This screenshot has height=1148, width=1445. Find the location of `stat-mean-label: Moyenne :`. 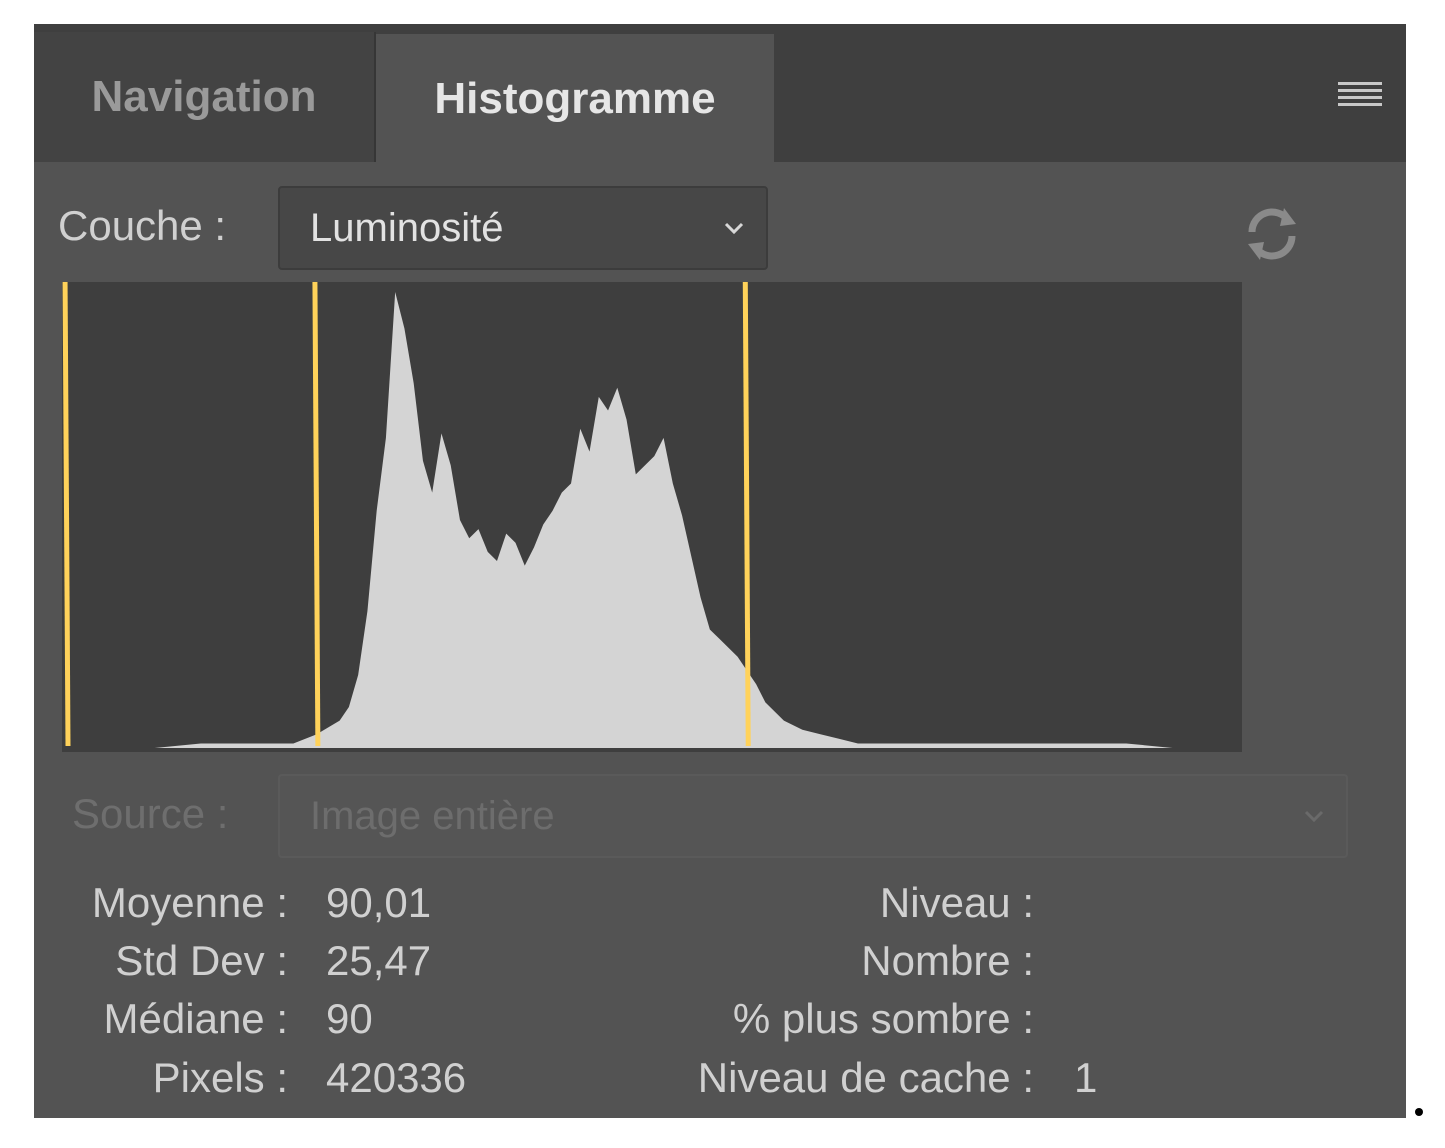

stat-mean-label: Moyenne : is located at coordinates (189, 902).